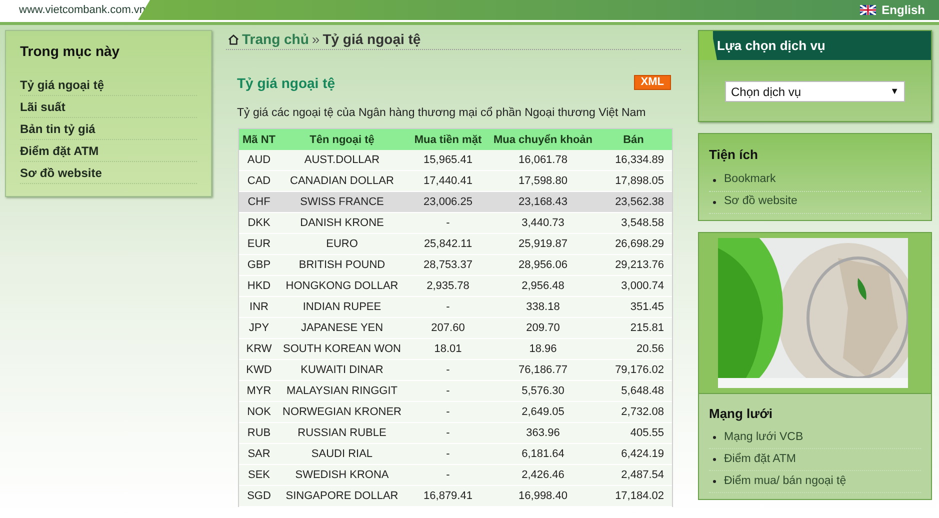 Image resolution: width=939 pixels, height=518 pixels. I want to click on table-cell-text: DANISH KRONE, so click(342, 223).